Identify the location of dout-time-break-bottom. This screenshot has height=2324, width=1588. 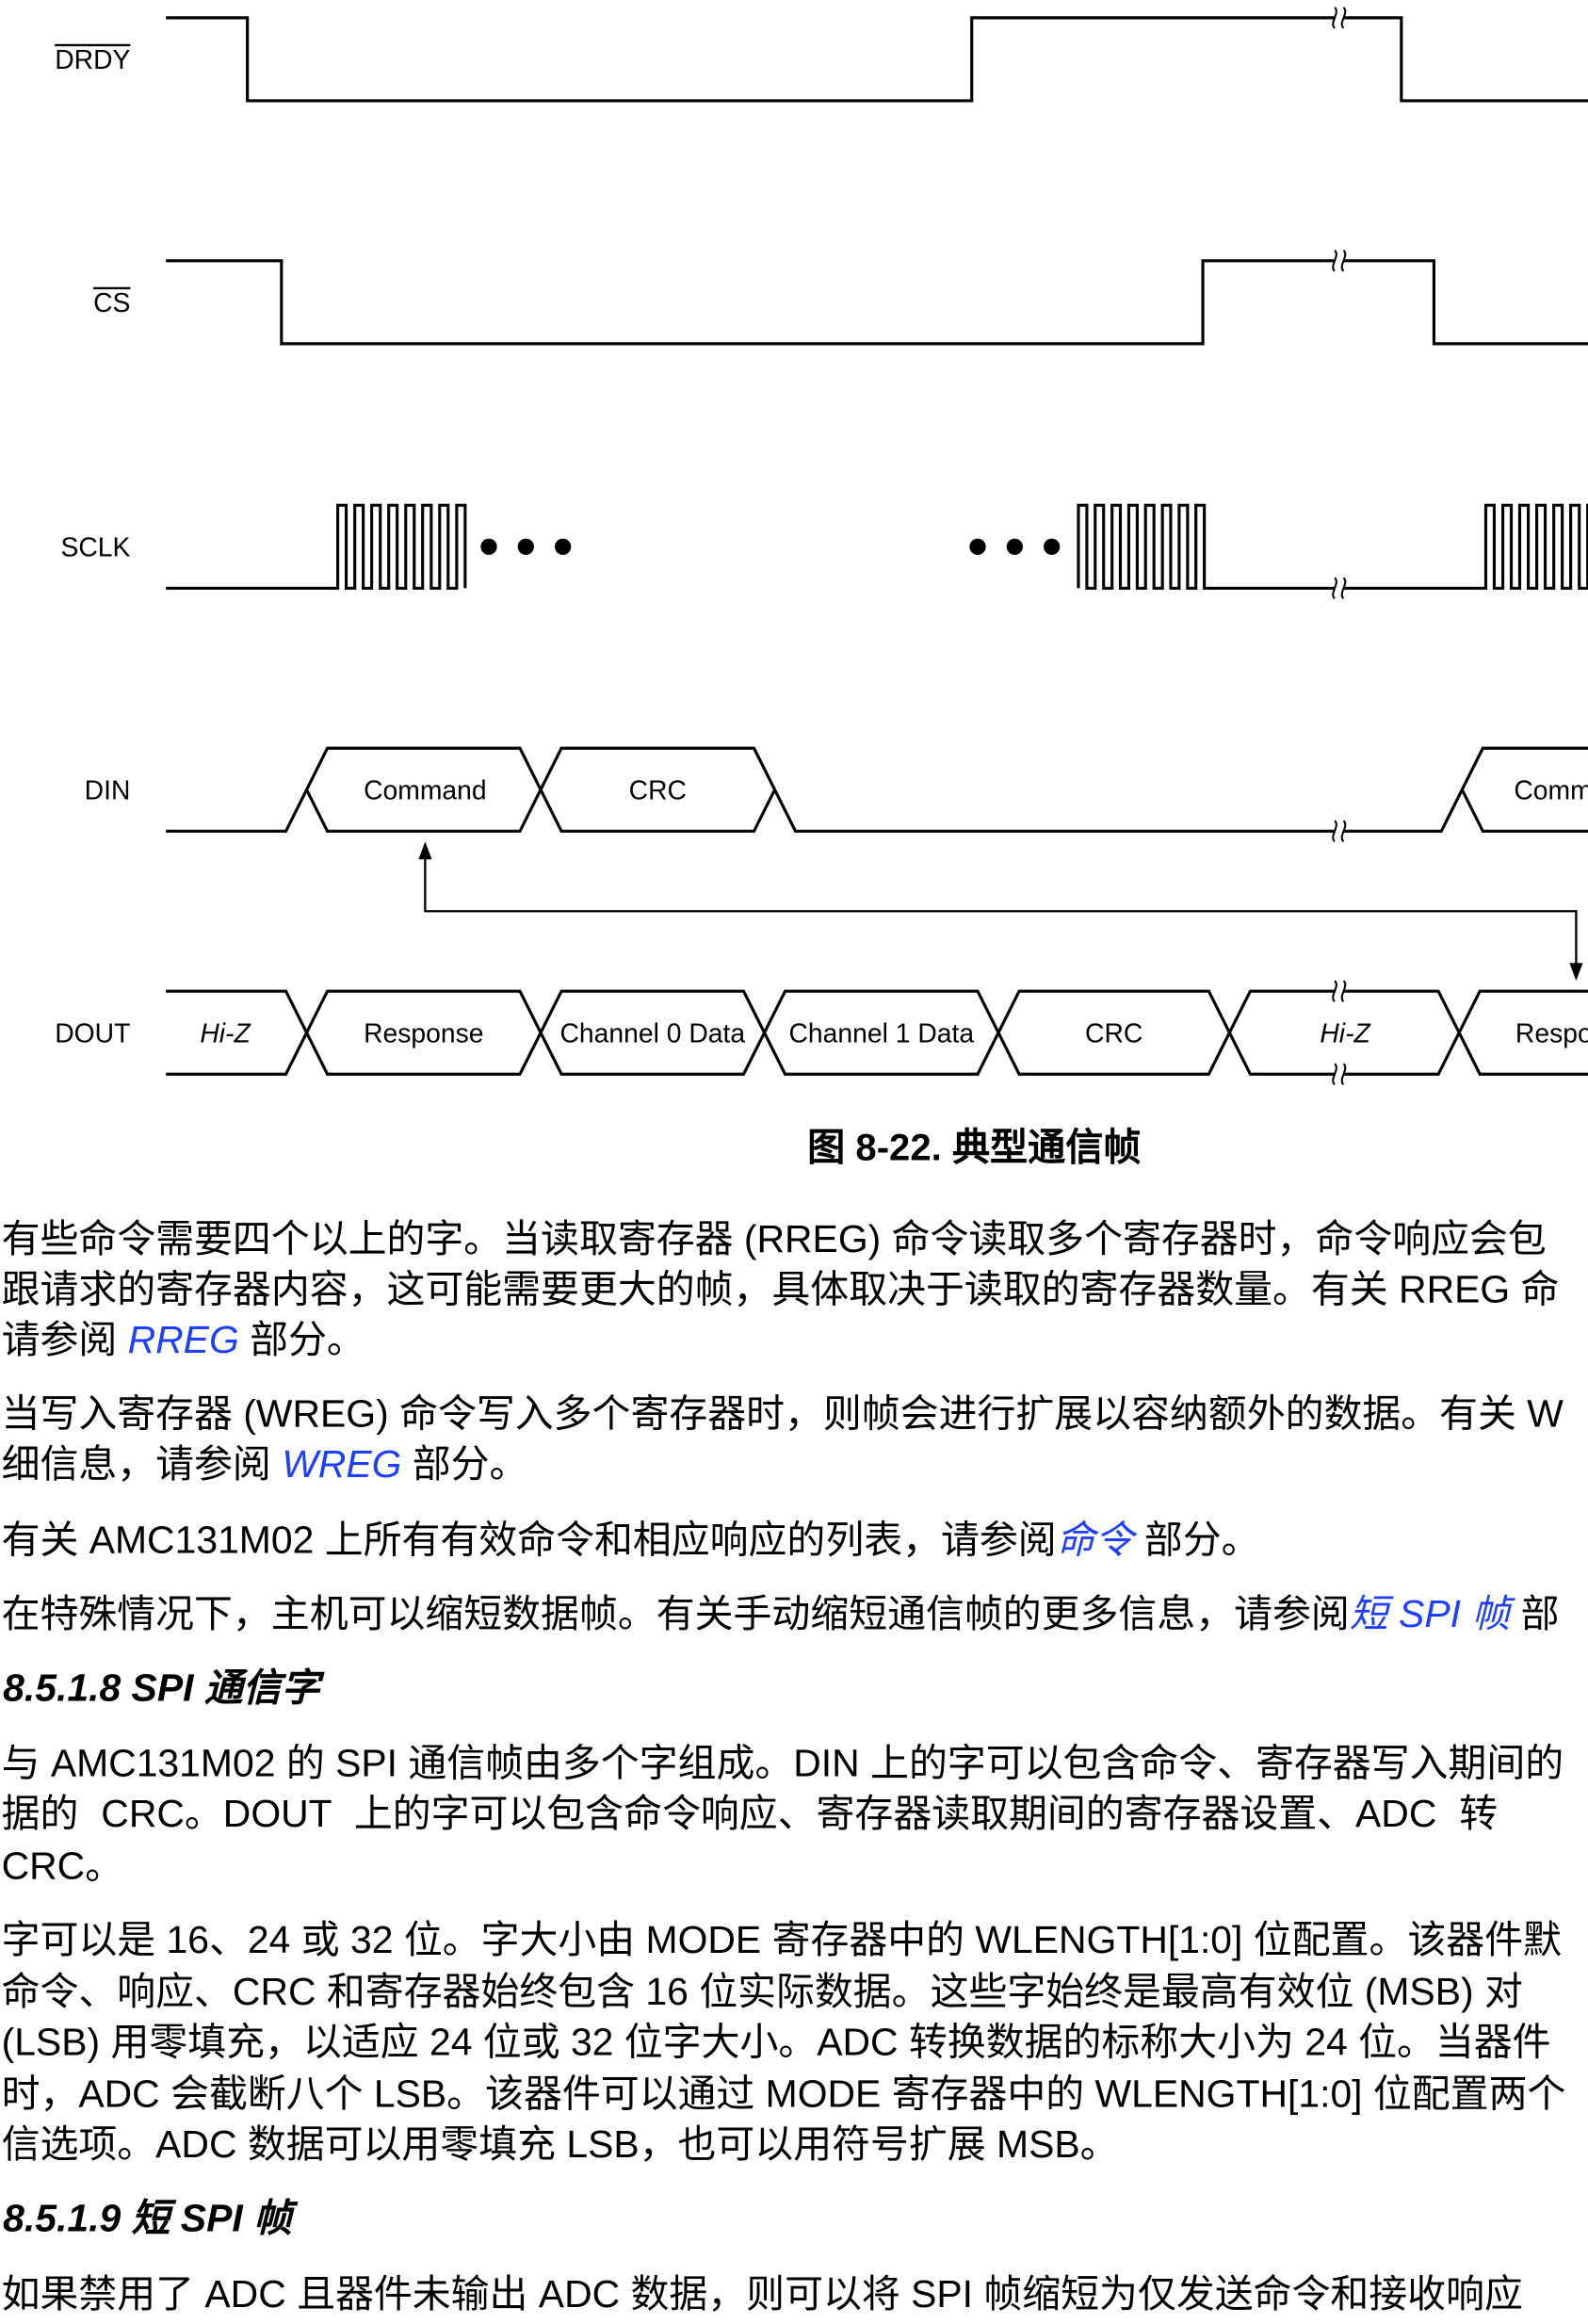
(1339, 1075).